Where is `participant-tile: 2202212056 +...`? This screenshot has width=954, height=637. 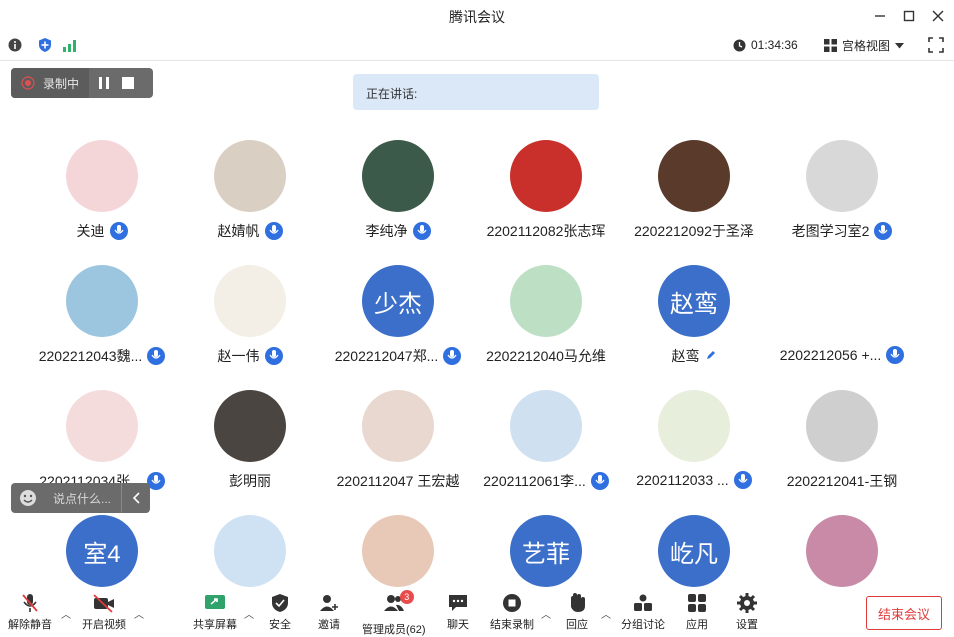
participant-tile: 2202212056 +... is located at coordinates (842, 325).